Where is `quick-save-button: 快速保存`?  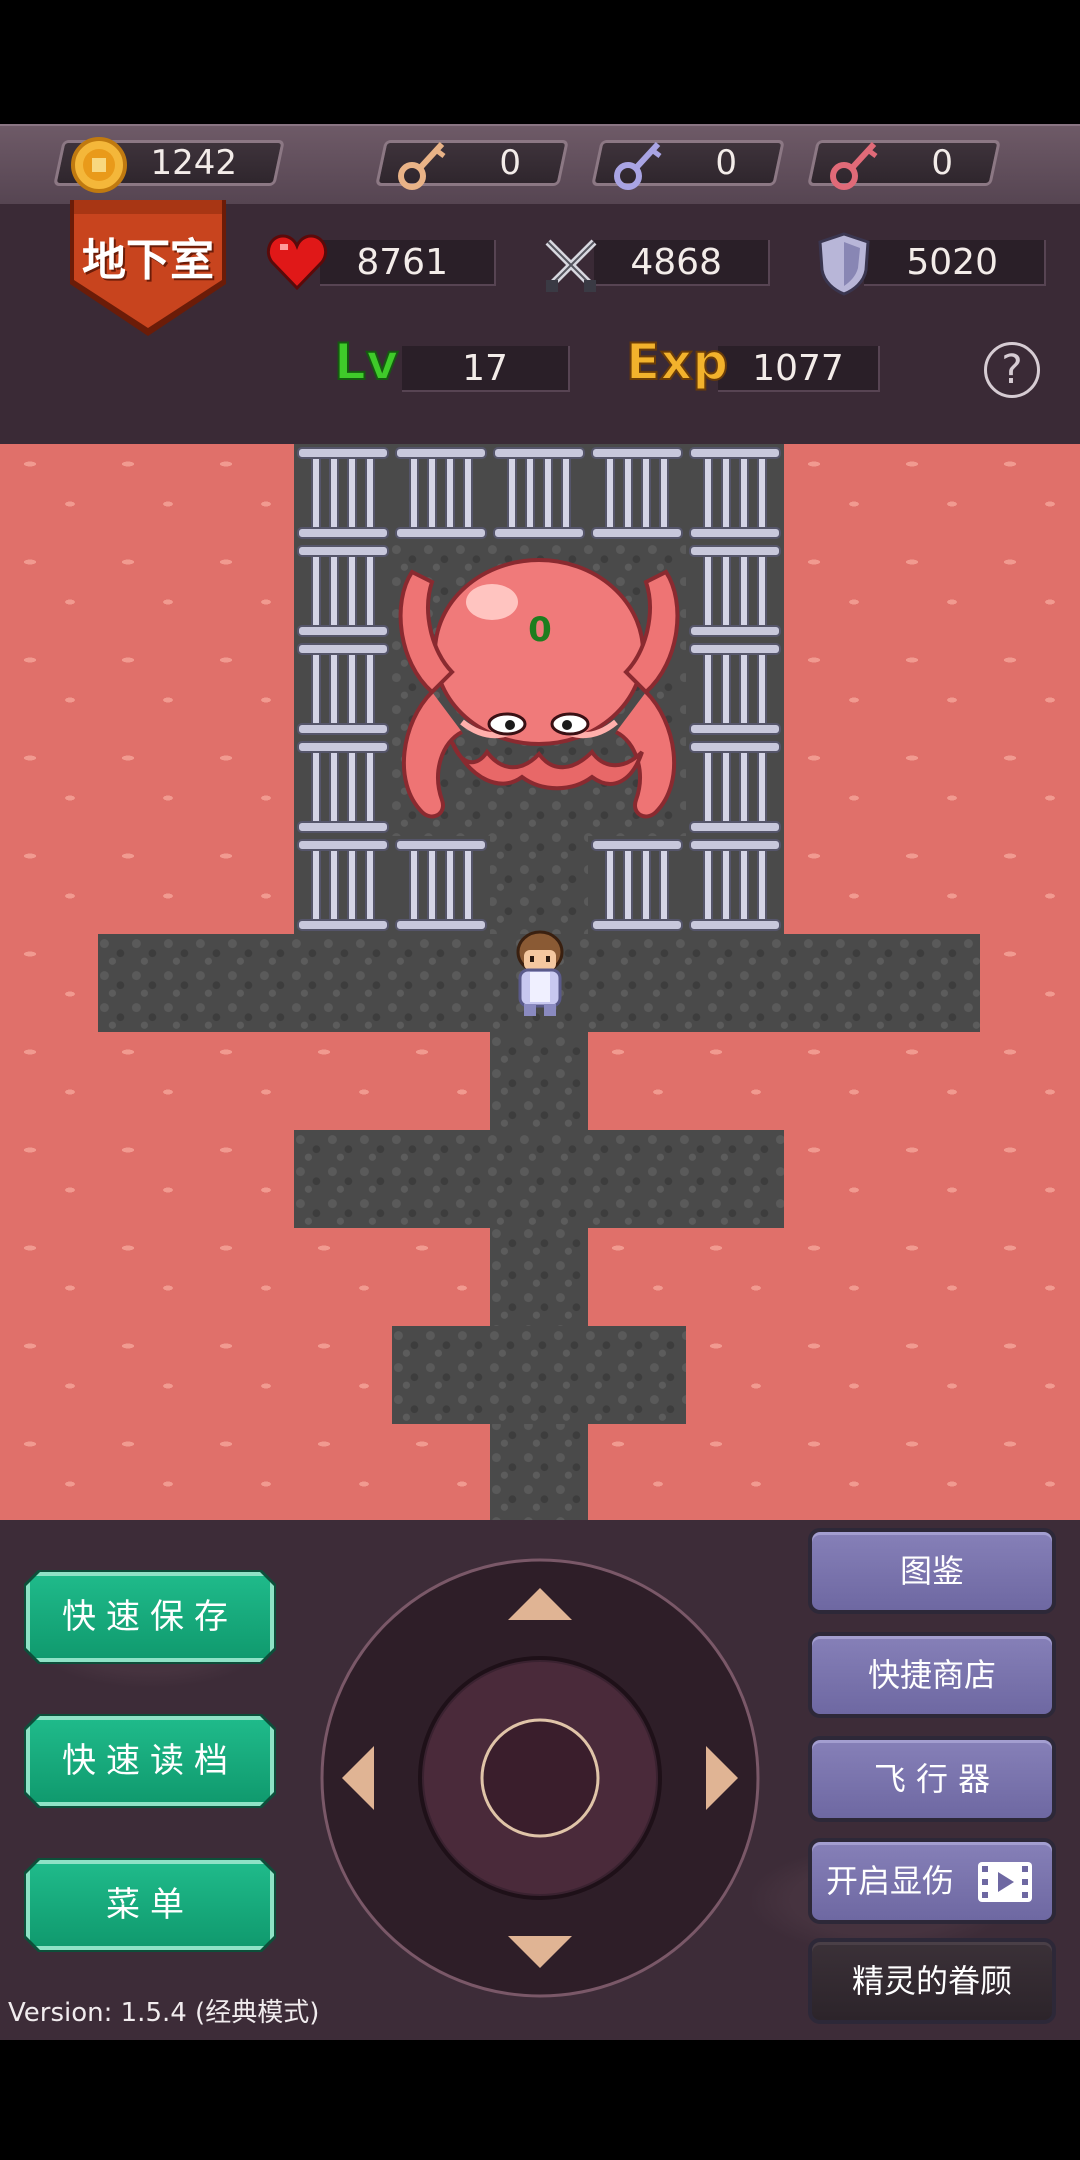
quick-save-button: 快速保存 is located at coordinates (150, 1617).